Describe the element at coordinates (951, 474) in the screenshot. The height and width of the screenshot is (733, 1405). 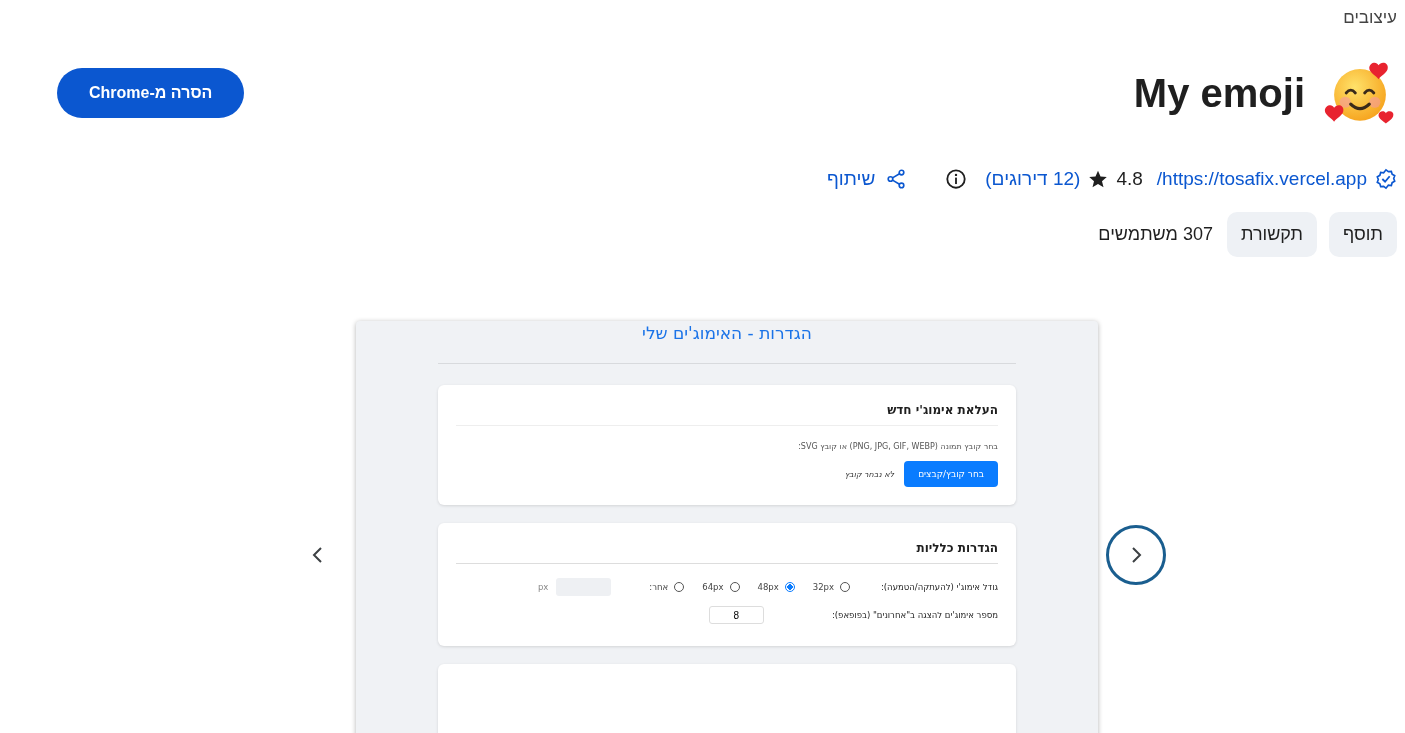
I see `choose-files-button: בחר קובץ/קבצים` at that location.